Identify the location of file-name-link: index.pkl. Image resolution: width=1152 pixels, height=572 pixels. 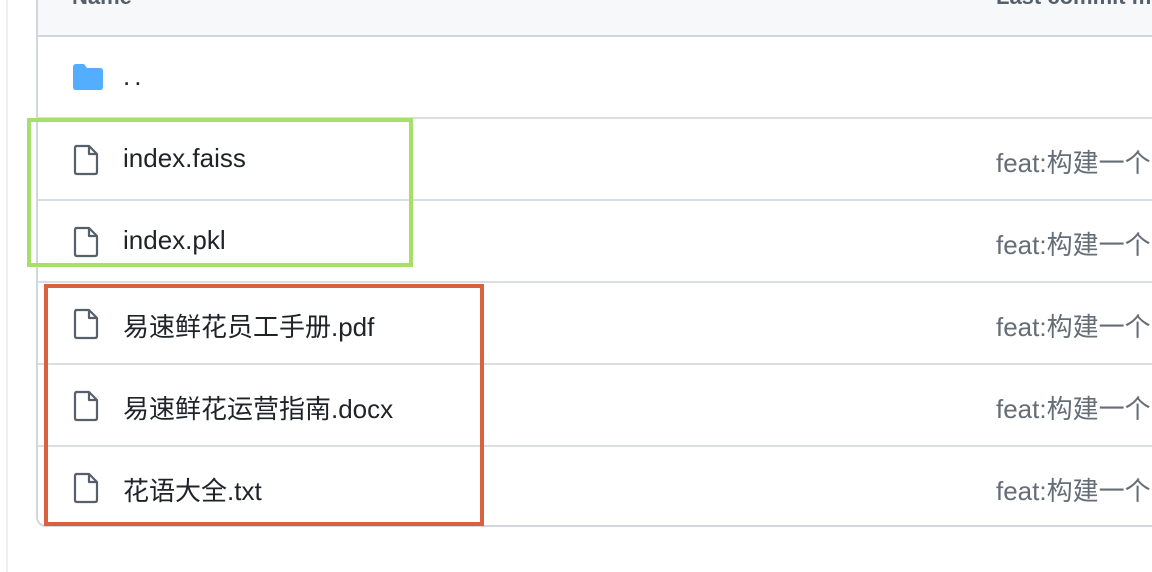
(174, 240).